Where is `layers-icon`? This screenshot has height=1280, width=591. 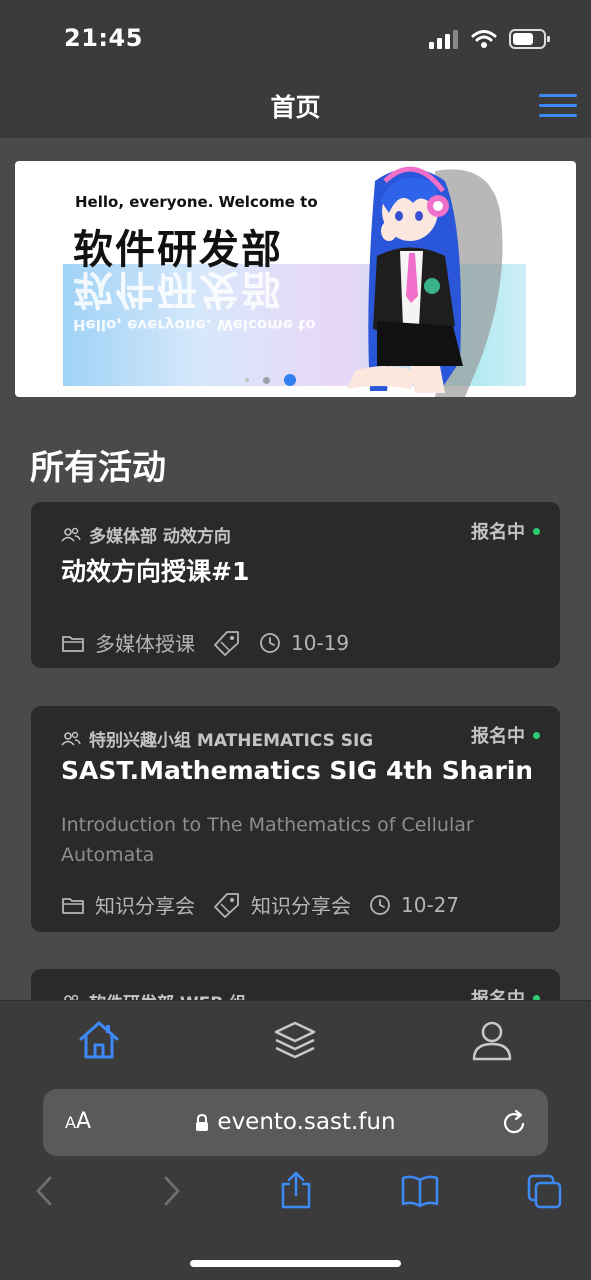 layers-icon is located at coordinates (295, 1040).